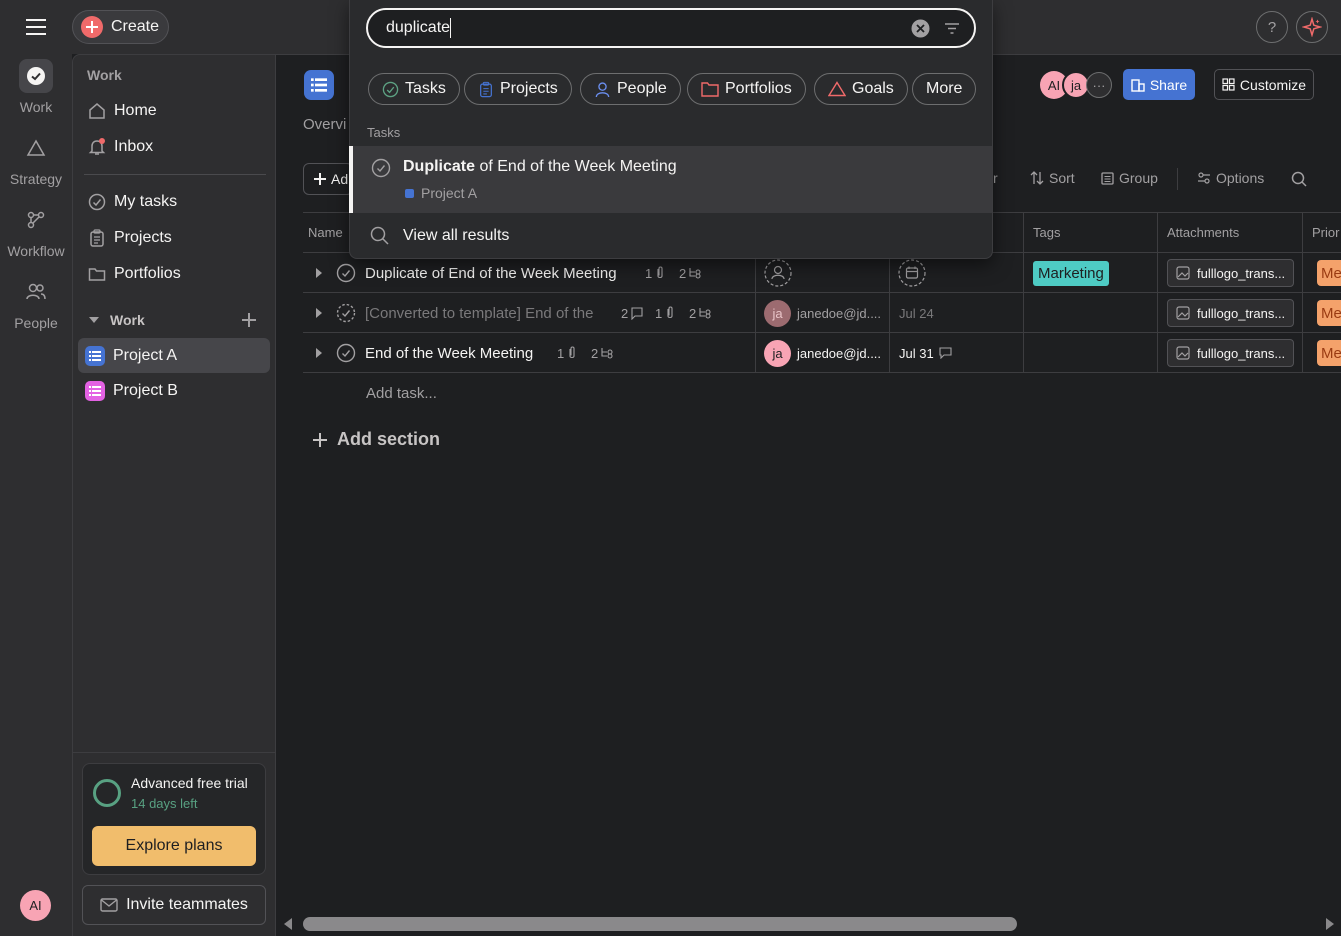 The width and height of the screenshot is (1341, 936). Describe the element at coordinates (174, 905) in the screenshot. I see `invite-teammates-button: Invite teammates` at that location.